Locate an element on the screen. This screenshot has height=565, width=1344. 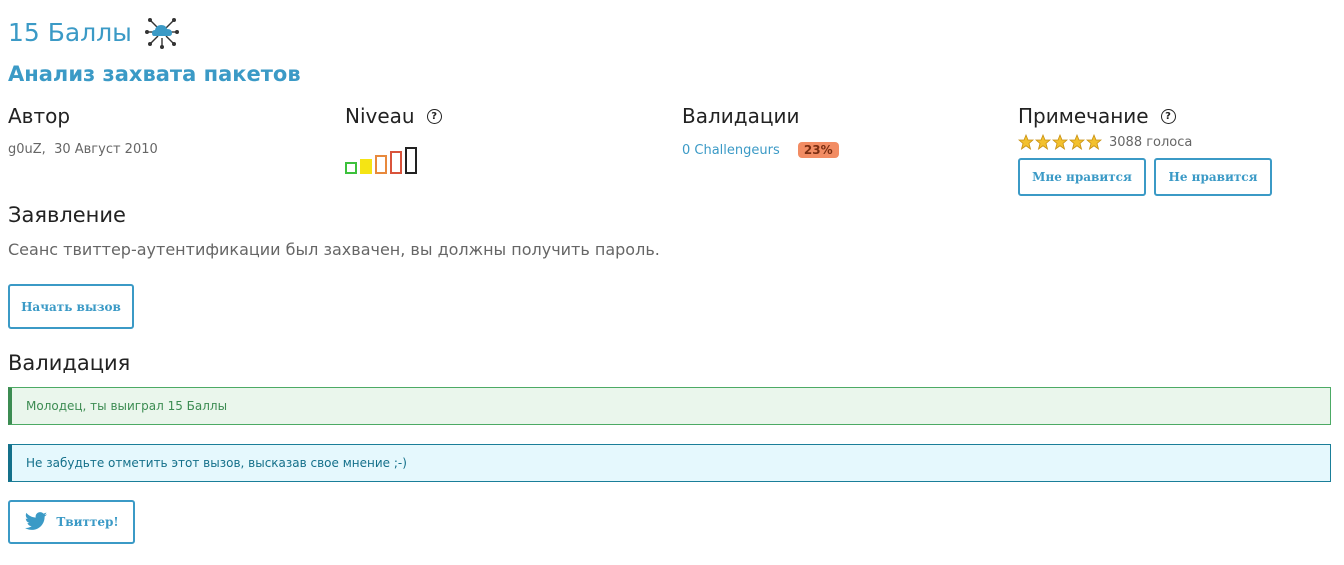
level-section: Niveau ? is located at coordinates (393, 139).